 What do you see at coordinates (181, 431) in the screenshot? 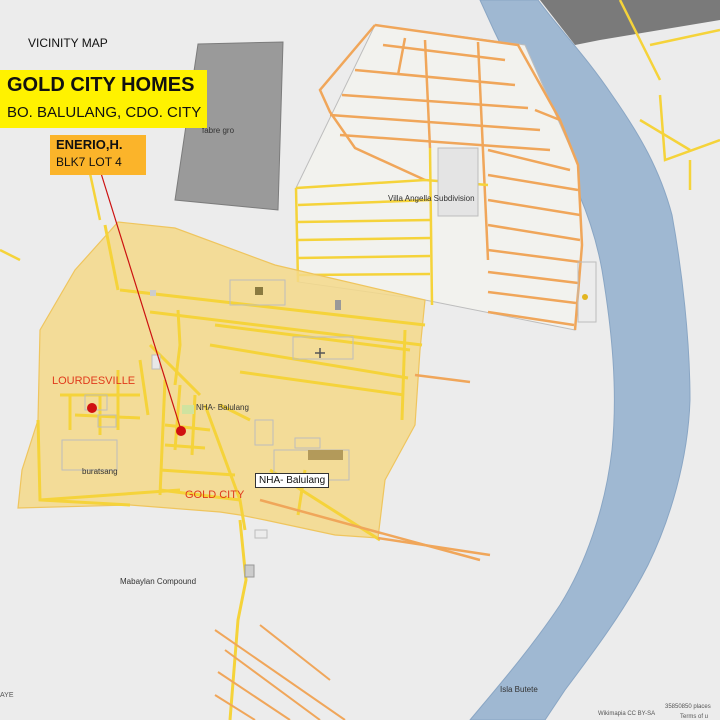
I see `lot-marker` at bounding box center [181, 431].